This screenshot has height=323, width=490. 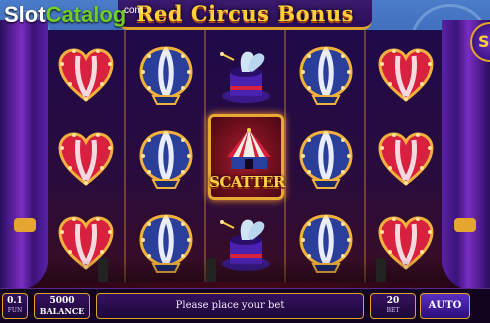 I want to click on curtain-tie-left, so click(x=25, y=225).